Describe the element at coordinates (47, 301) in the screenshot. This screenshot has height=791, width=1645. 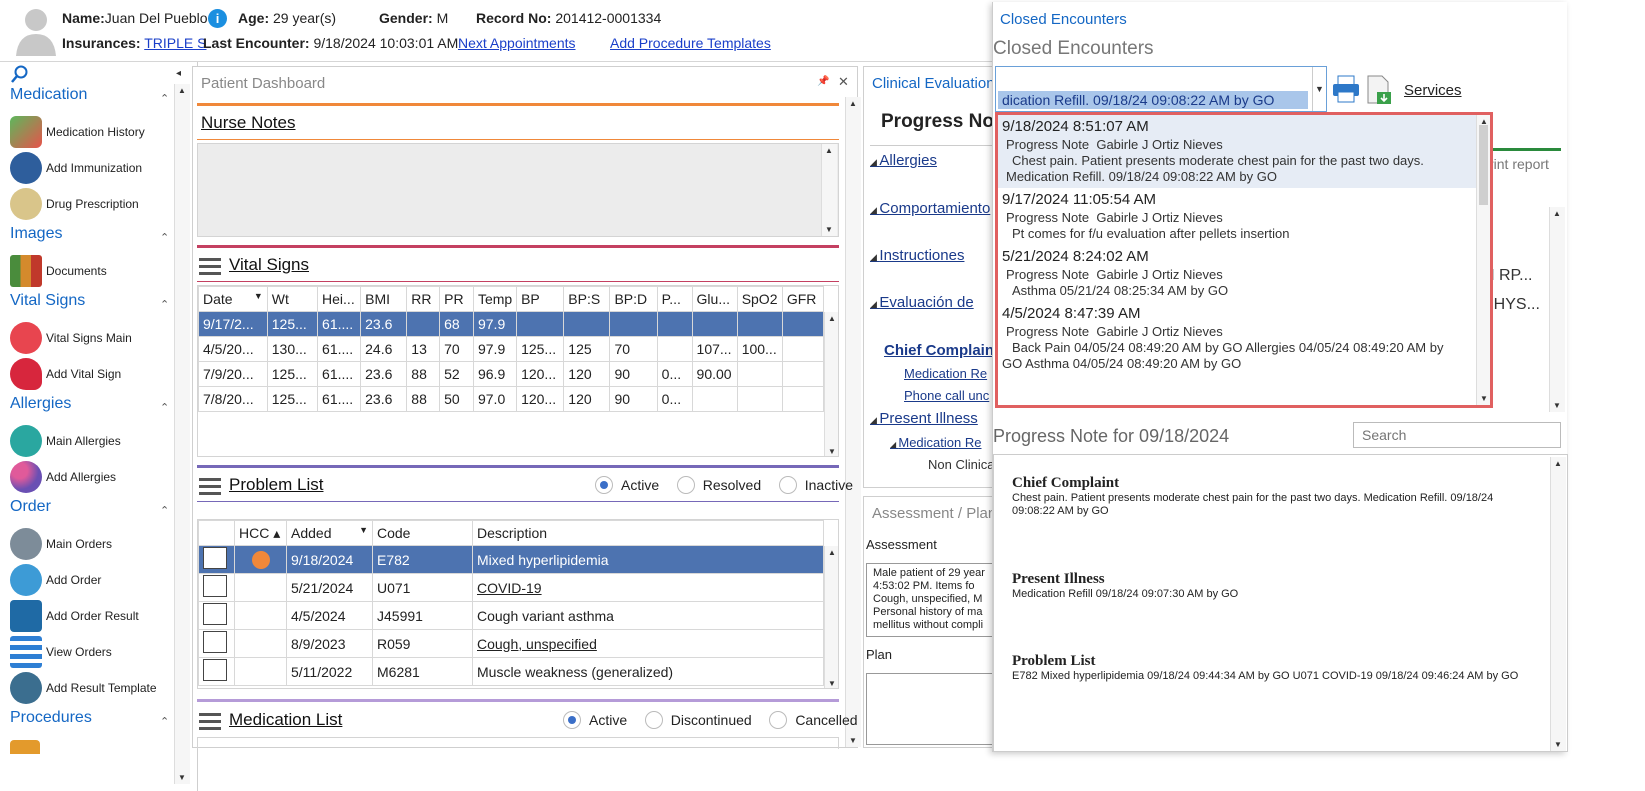
I see `section-vital-signs: Vital Signs` at that location.